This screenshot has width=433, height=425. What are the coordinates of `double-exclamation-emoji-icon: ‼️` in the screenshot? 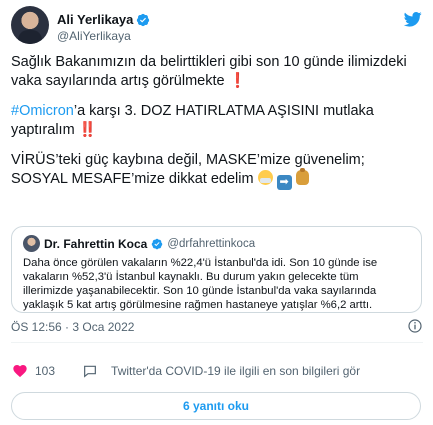 It's located at (87, 130).